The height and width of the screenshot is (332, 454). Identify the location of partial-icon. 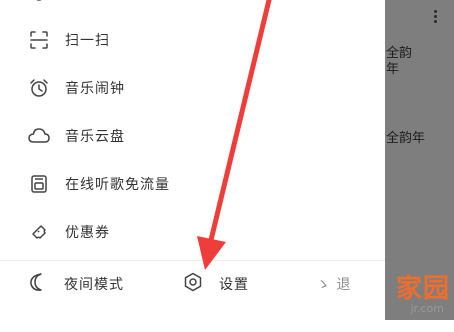
(39, 6).